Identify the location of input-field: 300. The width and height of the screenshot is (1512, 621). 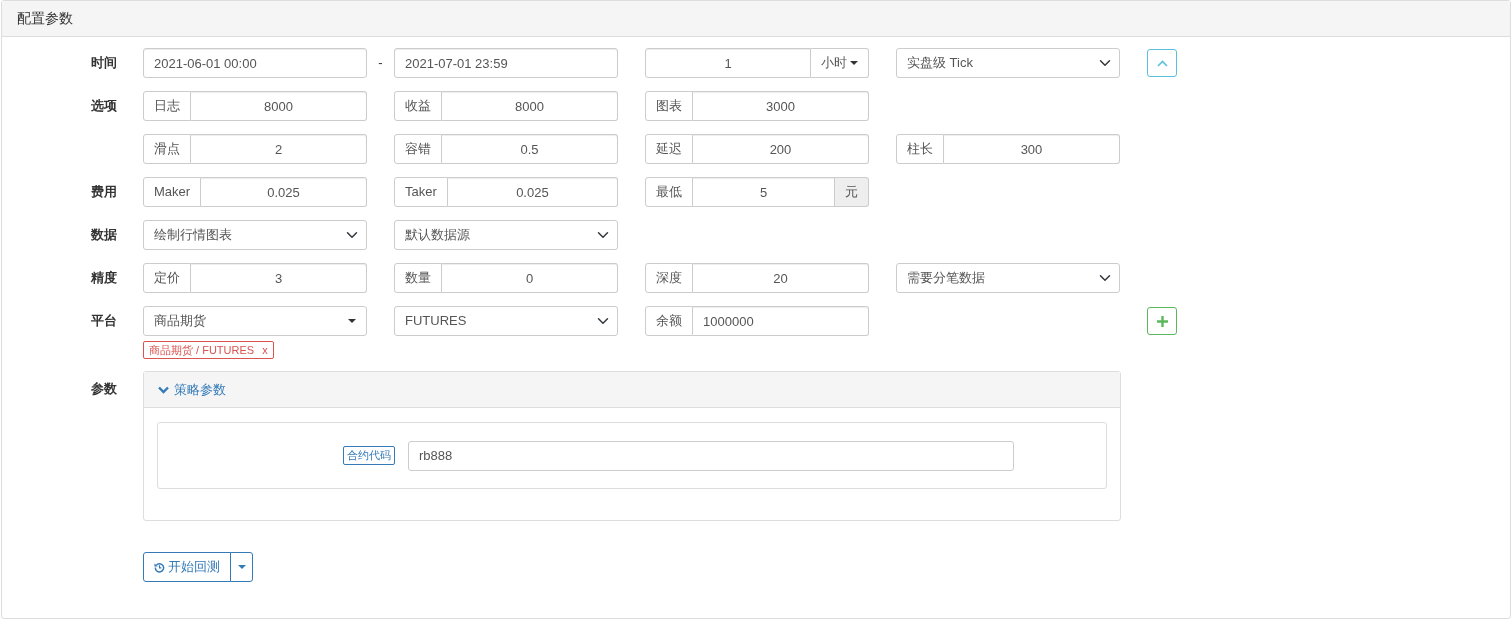
(1032, 149).